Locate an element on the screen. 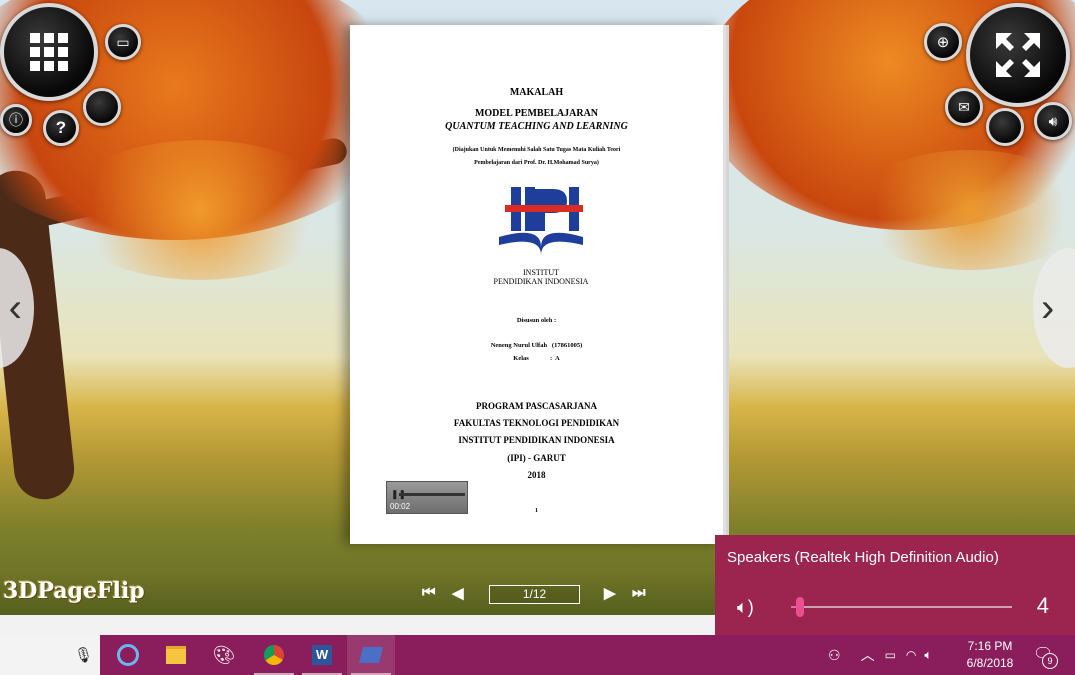 This screenshot has width=1075, height=675. speaker-icon: 🔊︎ is located at coordinates (1053, 120).